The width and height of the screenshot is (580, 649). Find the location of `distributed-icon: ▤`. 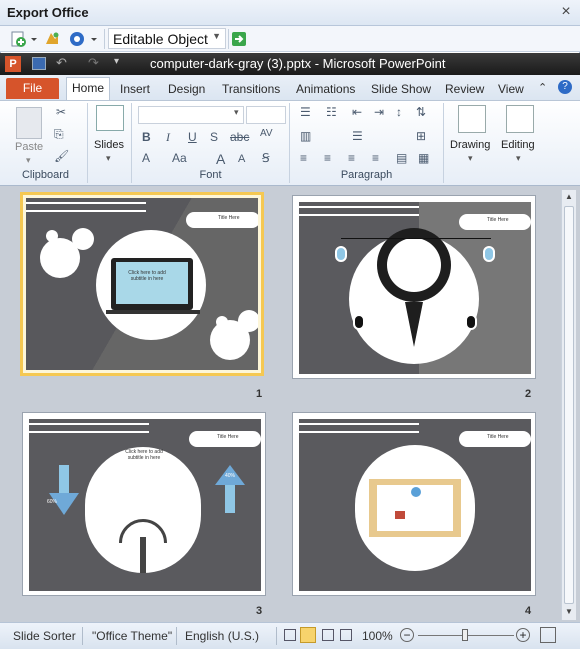

distributed-icon: ▤ is located at coordinates (401, 158).